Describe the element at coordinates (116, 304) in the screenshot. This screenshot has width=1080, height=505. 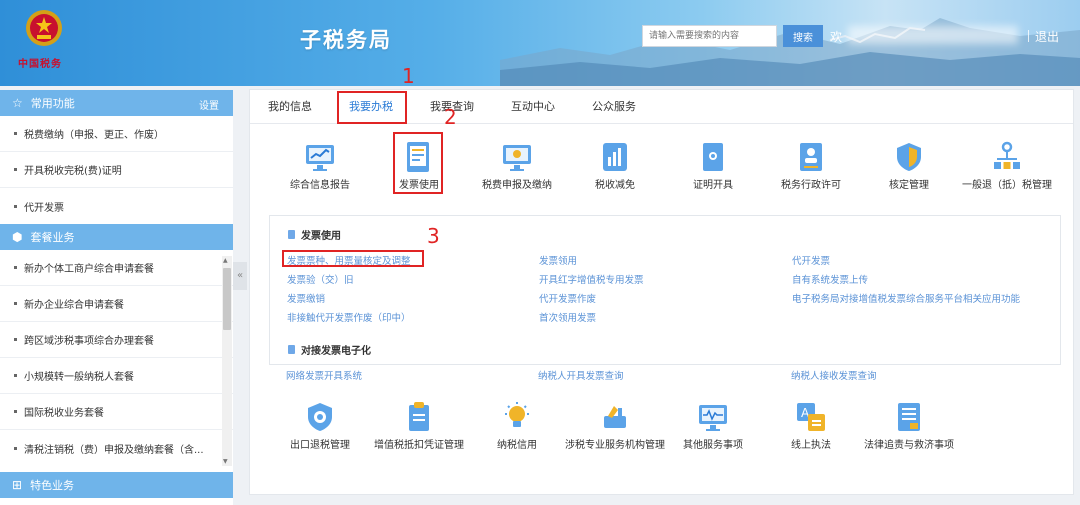
I see `sidebar-item: 新办企业综合申请套餐` at that location.